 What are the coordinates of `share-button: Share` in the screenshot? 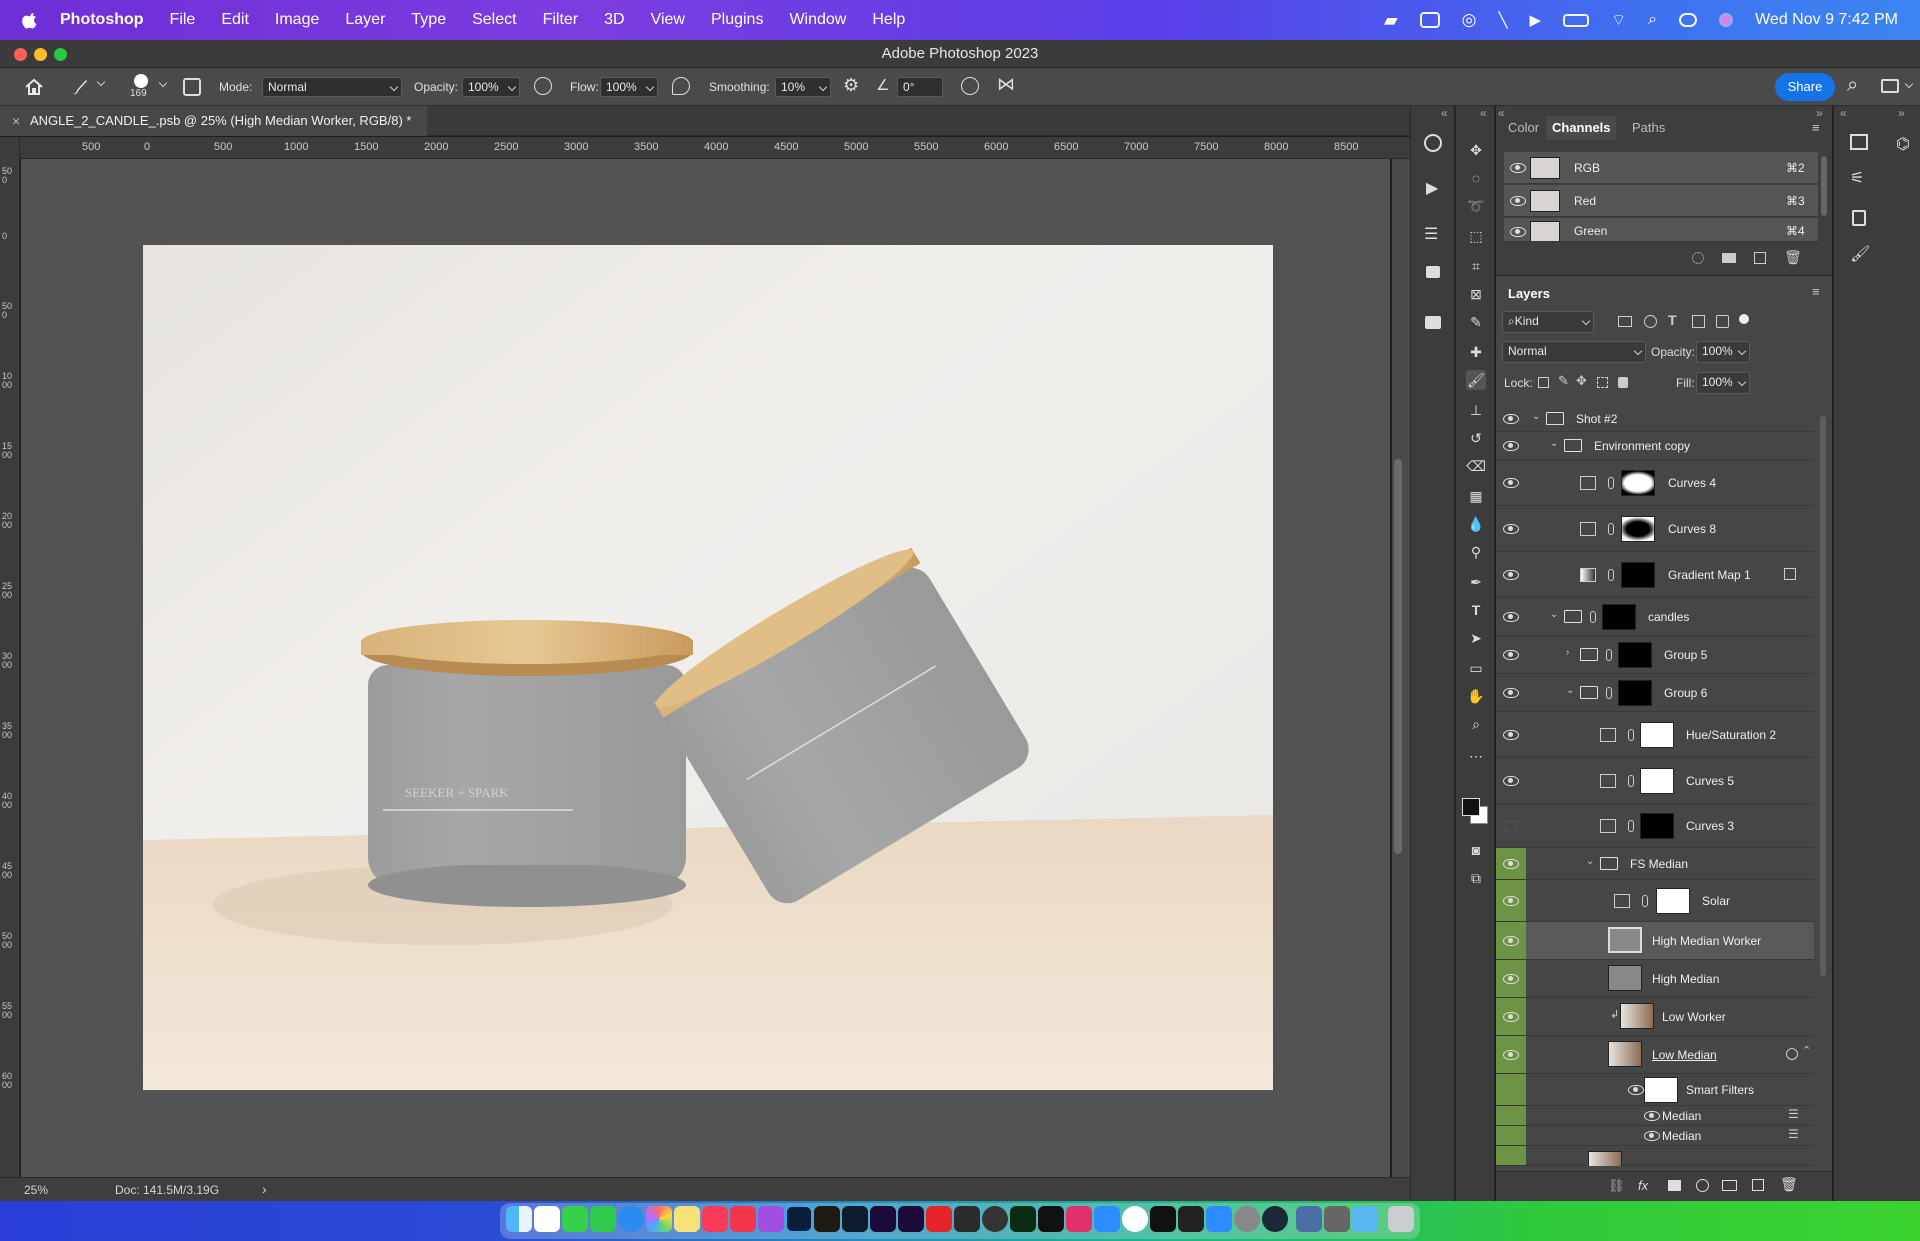 It's located at (1805, 87).